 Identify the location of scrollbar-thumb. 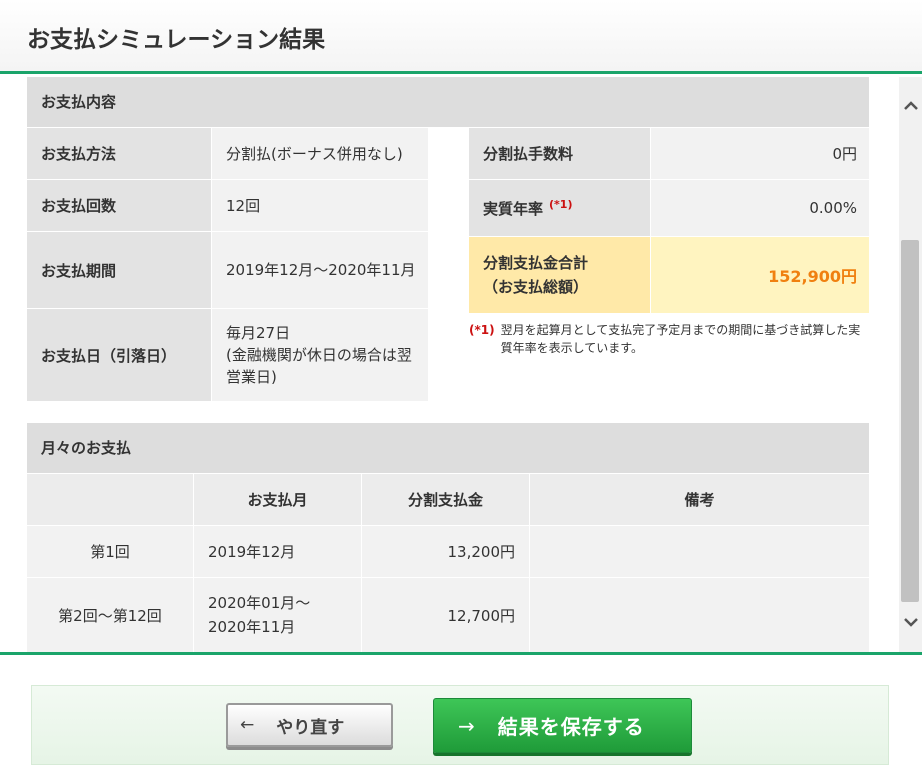
(910, 421).